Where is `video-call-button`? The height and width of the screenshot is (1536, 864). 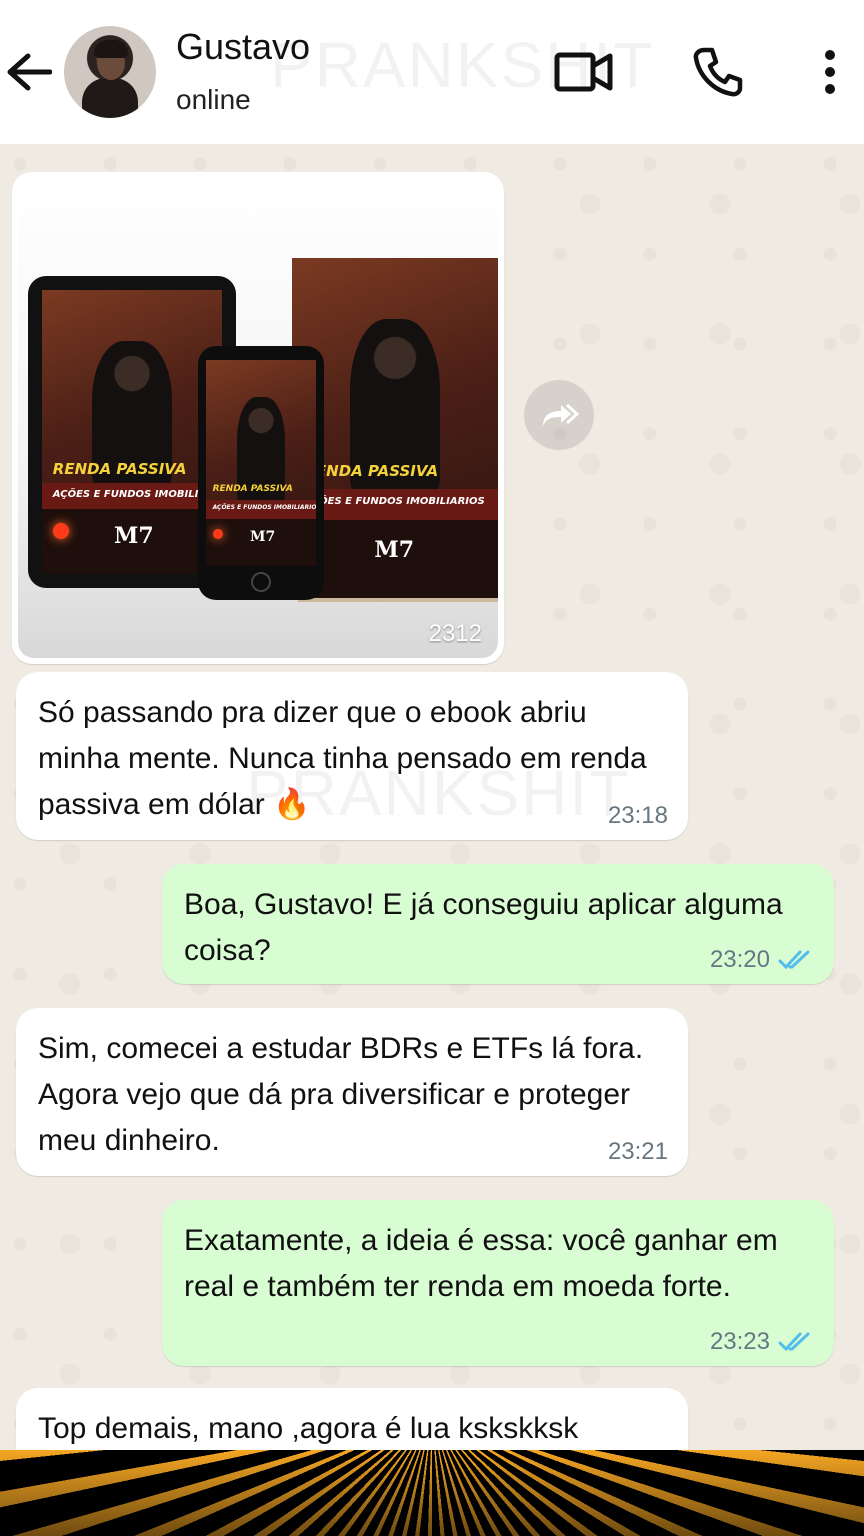
video-call-button is located at coordinates (584, 72).